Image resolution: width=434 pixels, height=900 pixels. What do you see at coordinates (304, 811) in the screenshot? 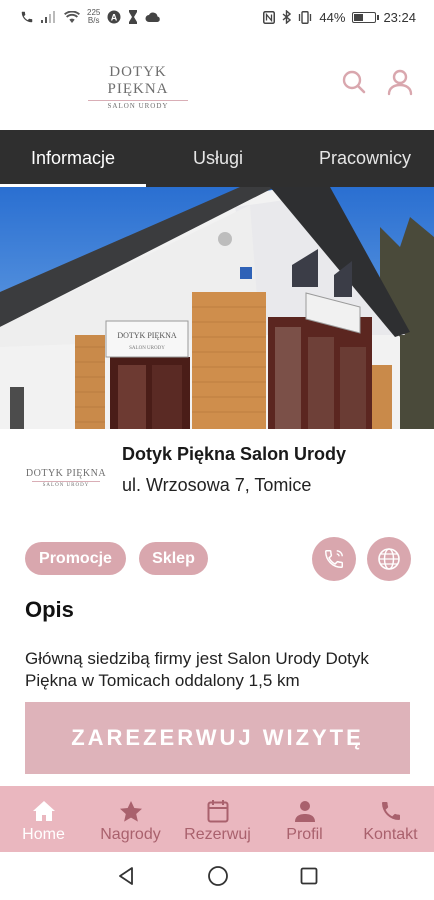
I see `person-icon` at bounding box center [304, 811].